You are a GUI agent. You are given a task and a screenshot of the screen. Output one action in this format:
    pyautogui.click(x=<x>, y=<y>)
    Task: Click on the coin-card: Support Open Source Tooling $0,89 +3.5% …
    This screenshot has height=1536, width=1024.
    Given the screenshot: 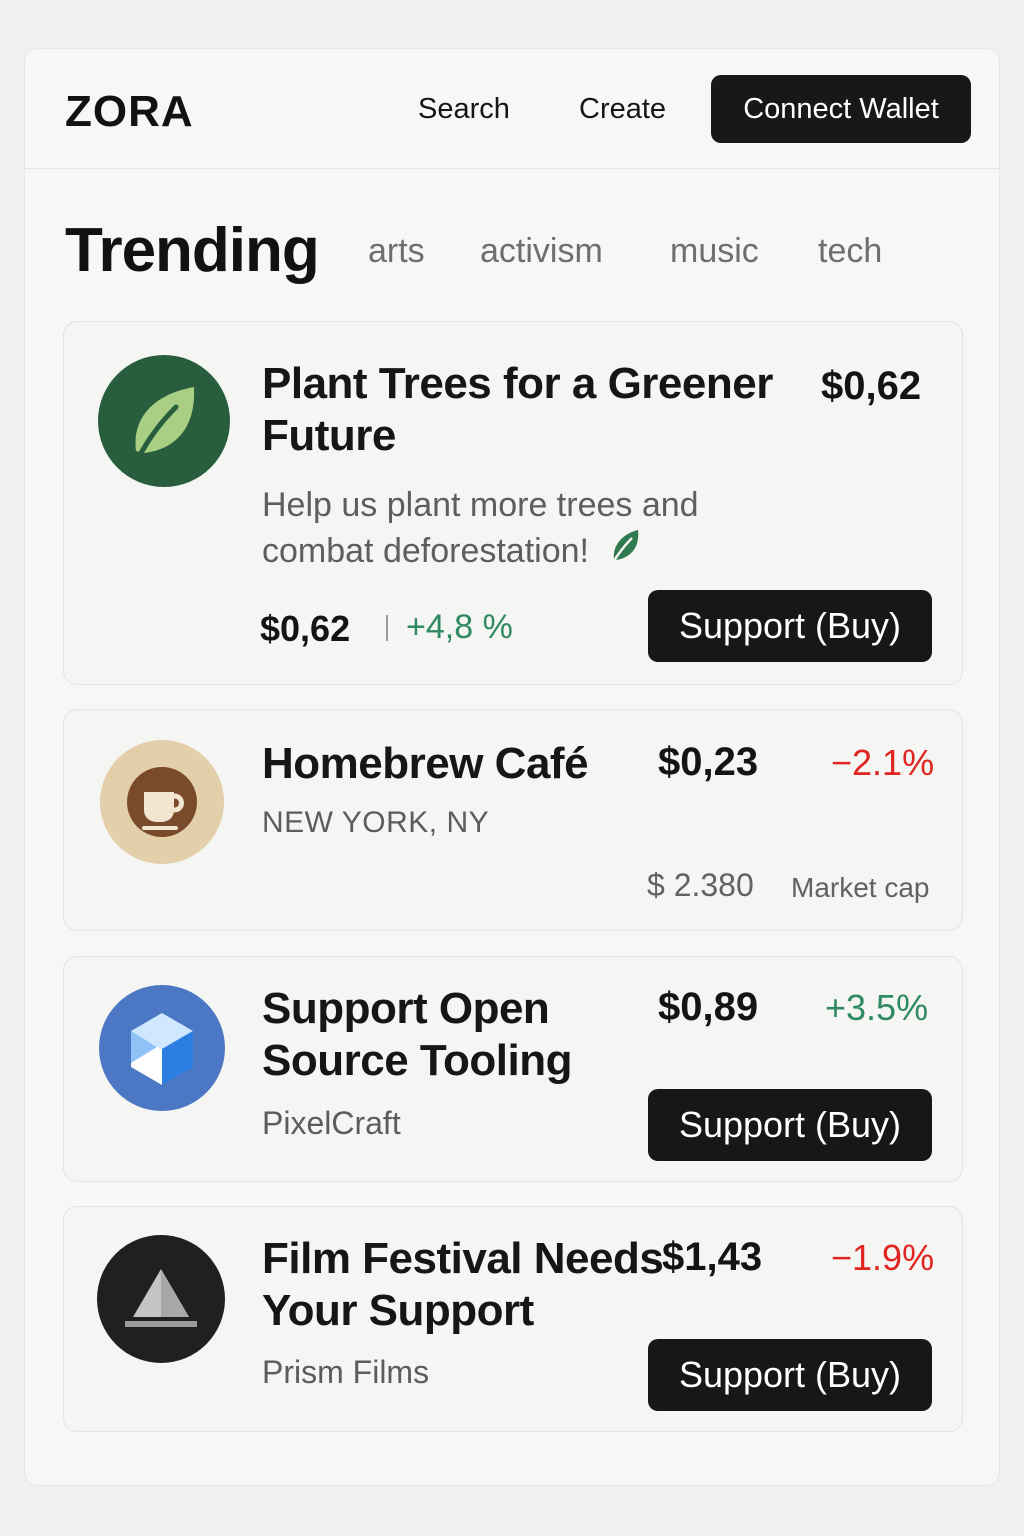 What is the action you would take?
    pyautogui.click(x=513, y=1069)
    